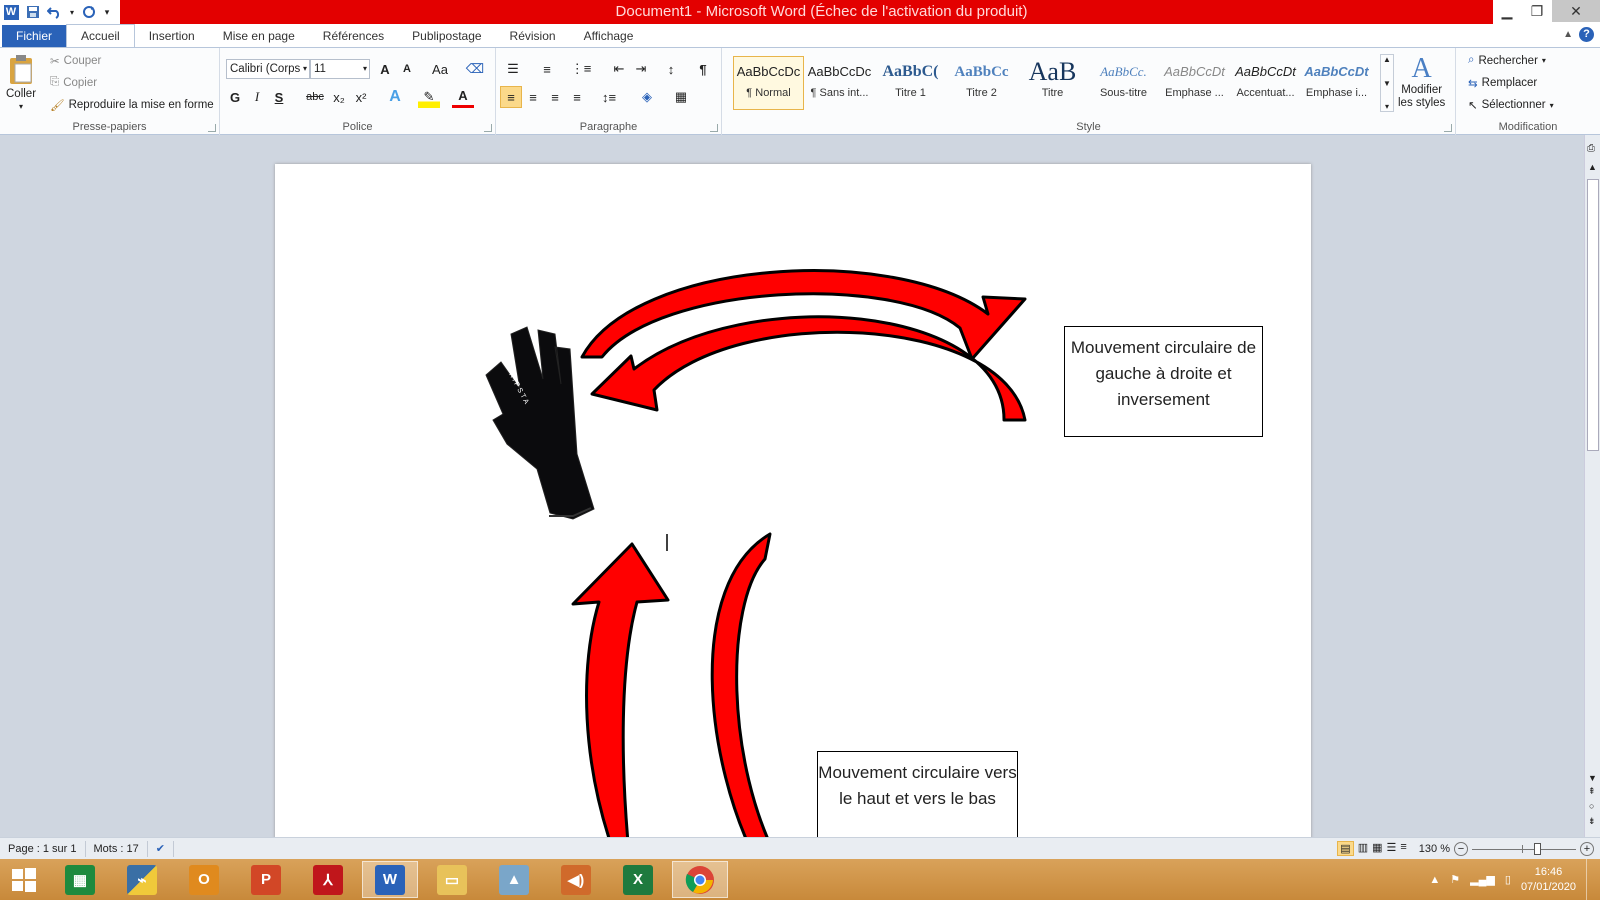 The image size is (1600, 900). Describe the element at coordinates (1548, 880) in the screenshot. I see `clock: 16:46 07/01/2020` at that location.